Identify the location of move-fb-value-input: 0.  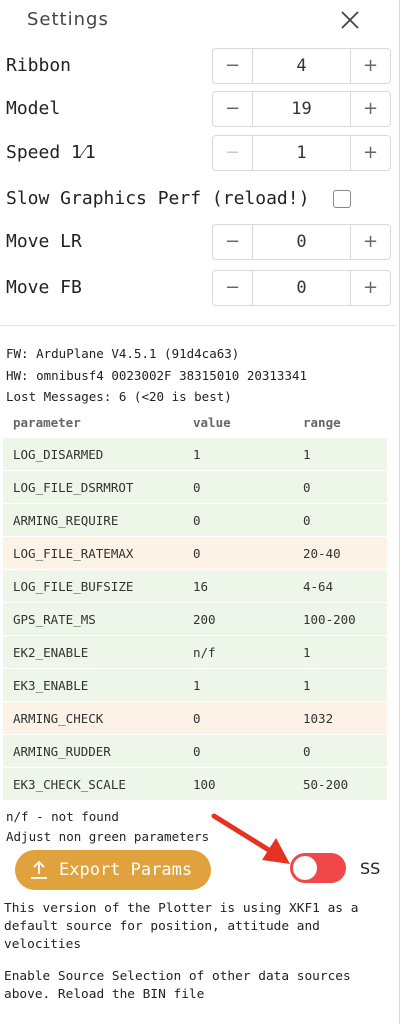
(301, 288).